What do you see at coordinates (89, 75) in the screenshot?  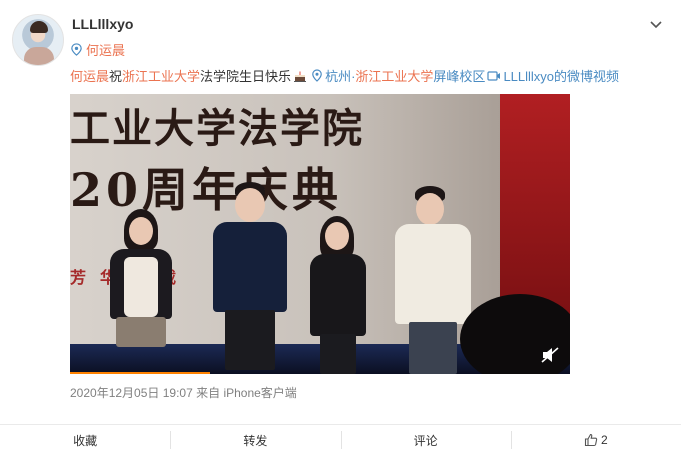 I see `mention-link: 何运晨` at bounding box center [89, 75].